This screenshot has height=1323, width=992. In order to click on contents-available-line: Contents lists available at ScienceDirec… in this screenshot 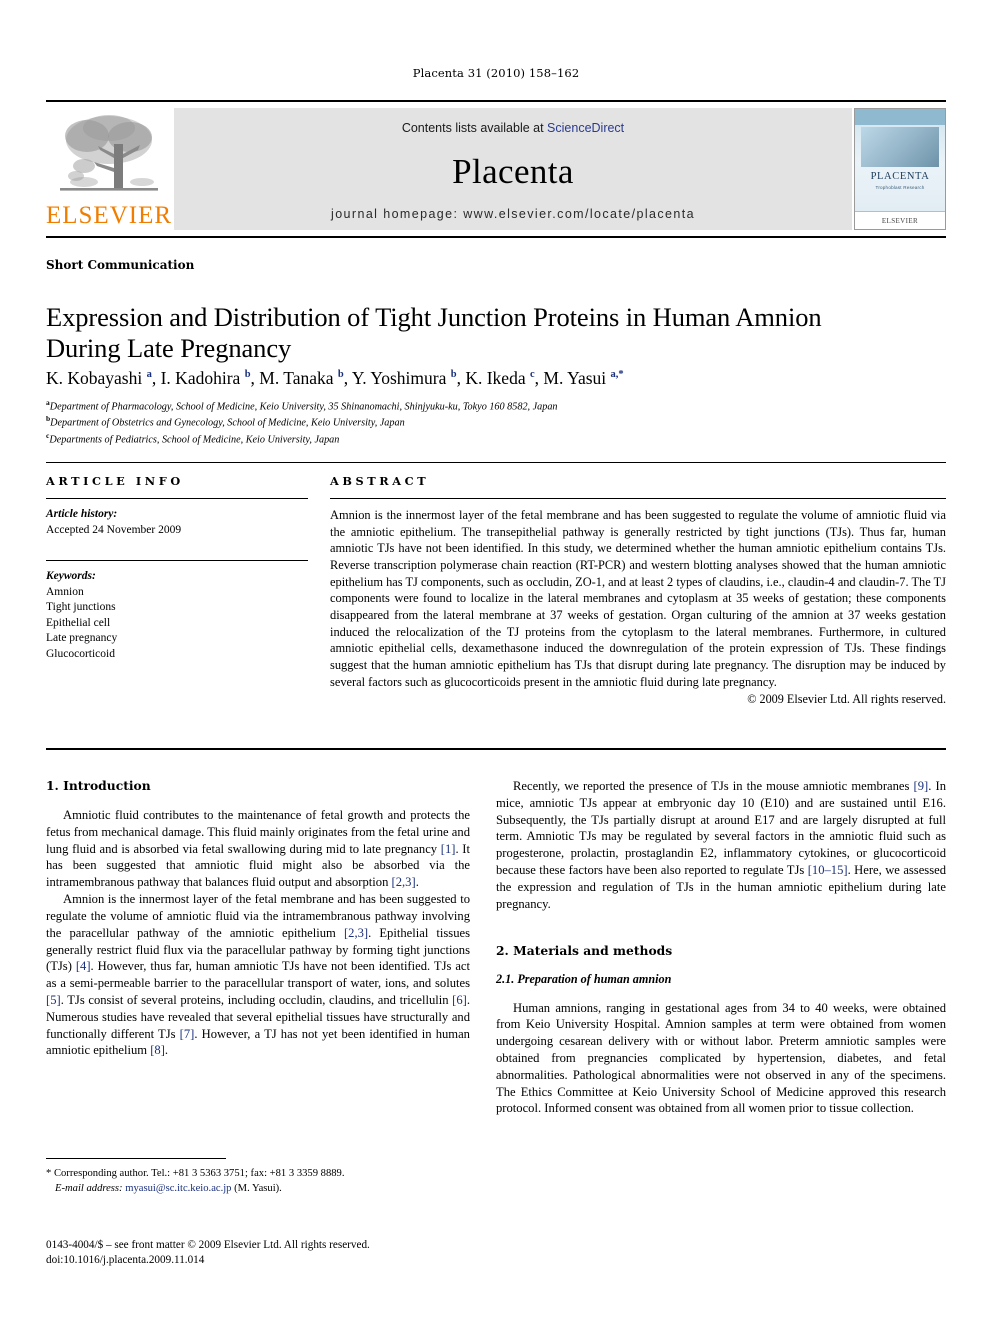, I will do `click(513, 128)`.